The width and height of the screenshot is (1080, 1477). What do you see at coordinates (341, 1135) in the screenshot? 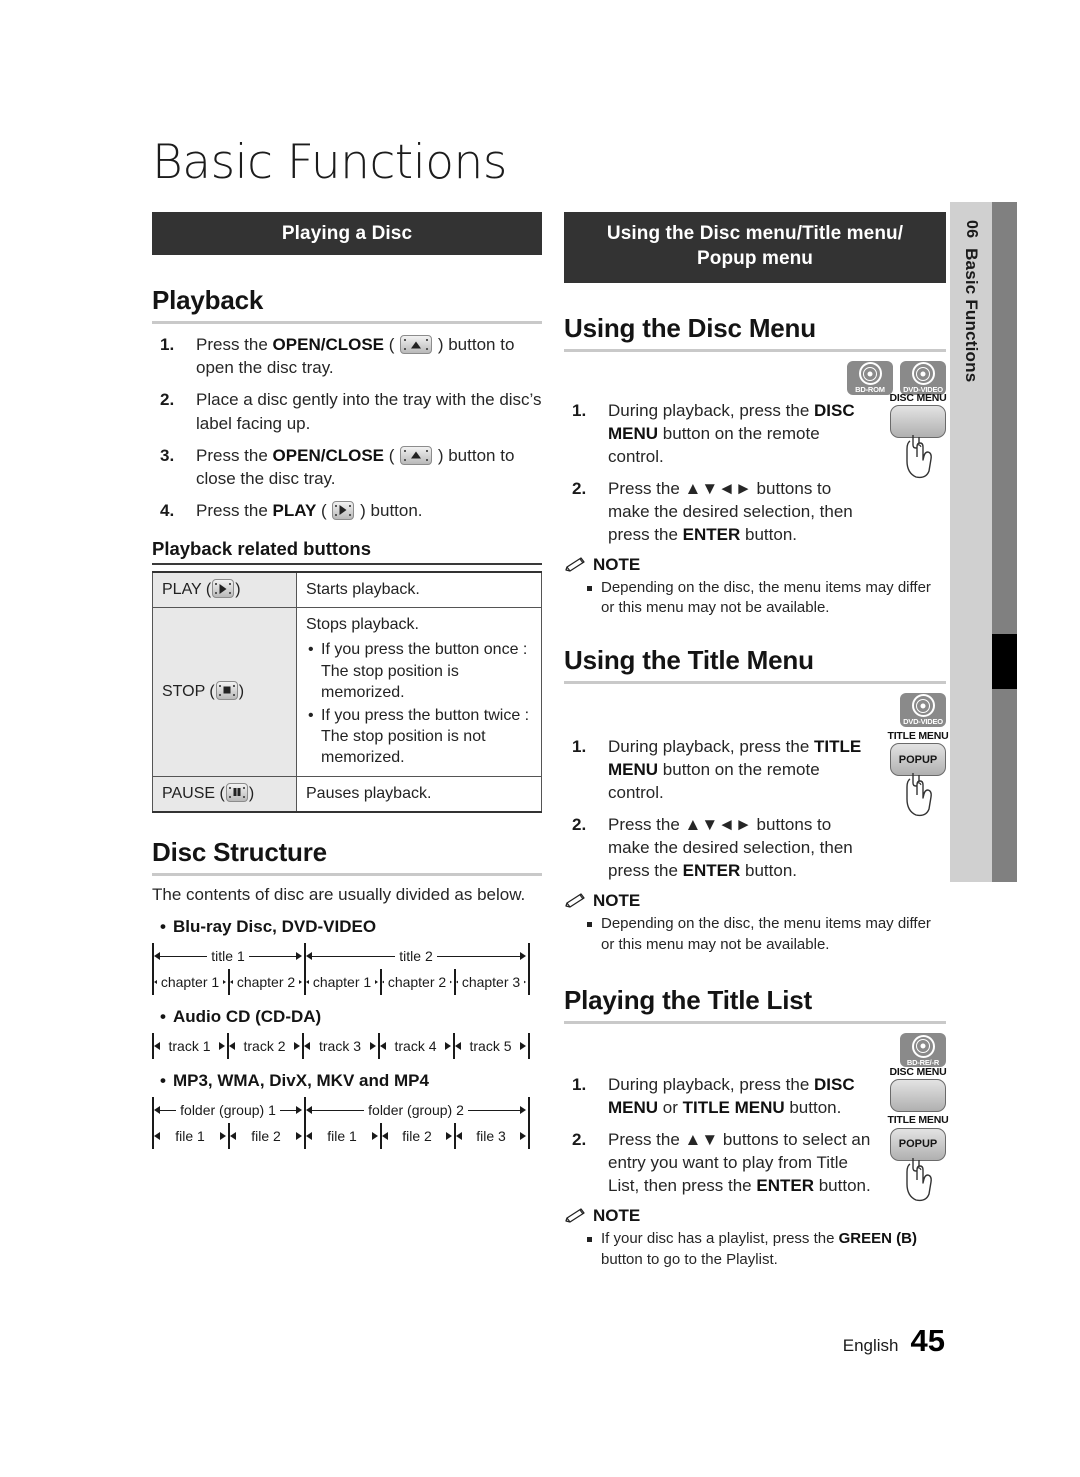
I see `diagram-row-files: file 1 file 2 file 1 file 2 file 3` at bounding box center [341, 1135].